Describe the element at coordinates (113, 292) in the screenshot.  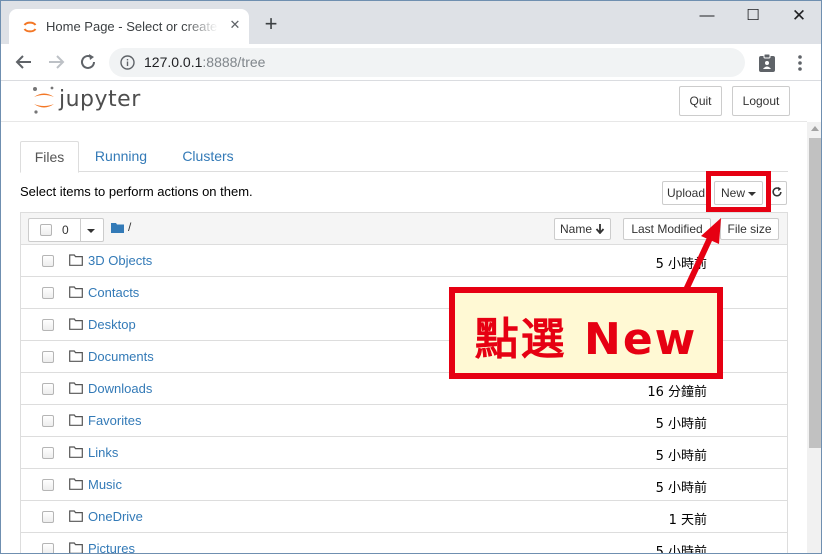
I see `file-name-link: Contacts` at that location.